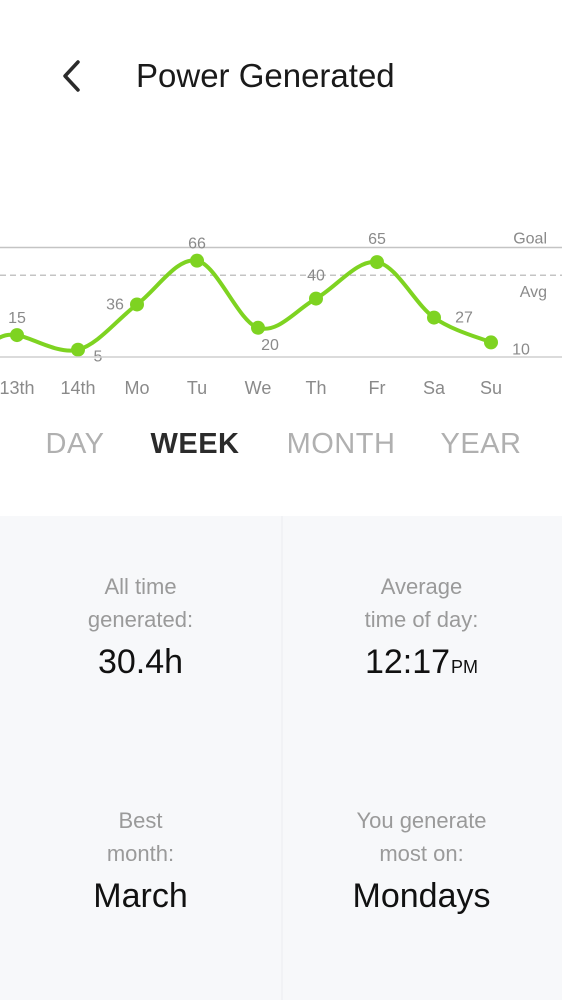 The height and width of the screenshot is (1000, 562). I want to click on data-label: 40, so click(316, 276).